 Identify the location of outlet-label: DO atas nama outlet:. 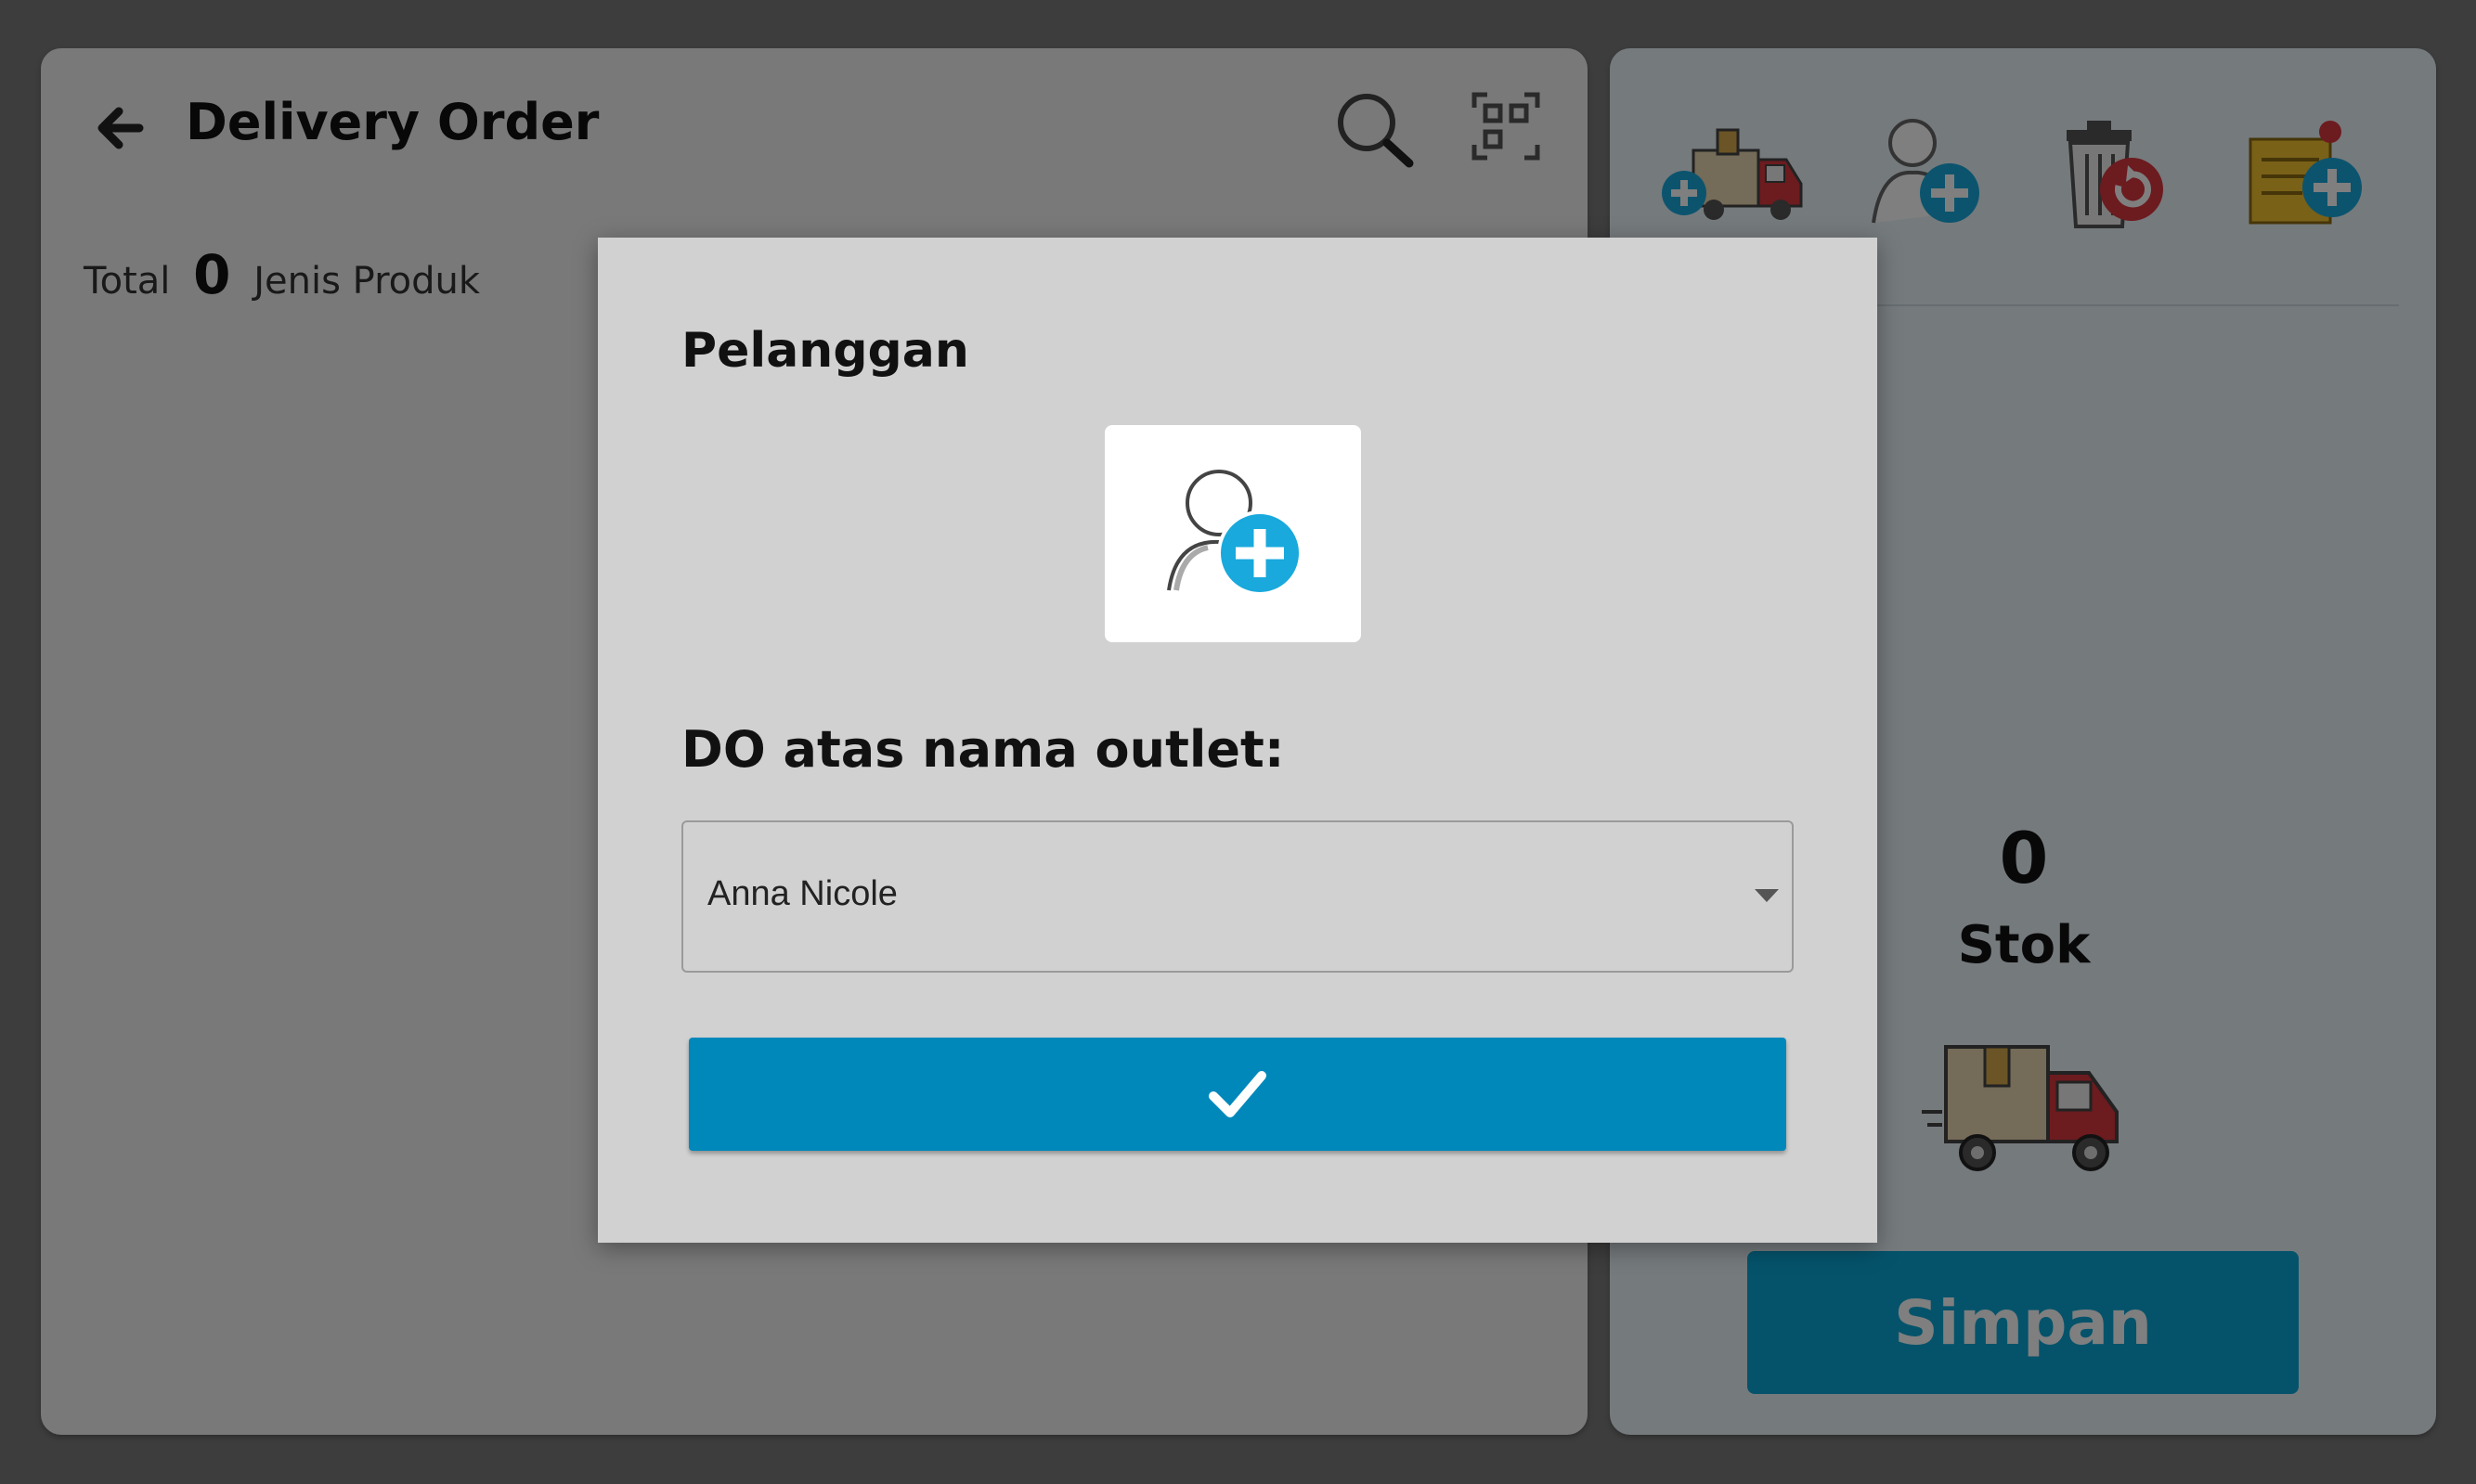
(983, 750).